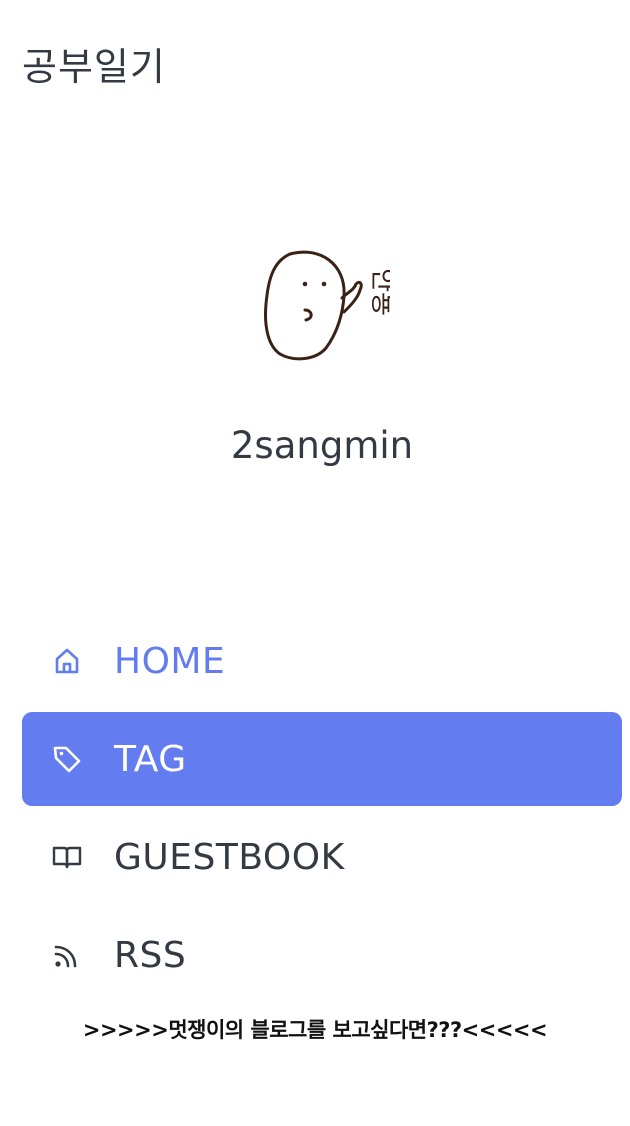 This screenshot has height=1126, width=630. Describe the element at coordinates (322, 759) in the screenshot. I see `nav-item-tag: TAG` at that location.